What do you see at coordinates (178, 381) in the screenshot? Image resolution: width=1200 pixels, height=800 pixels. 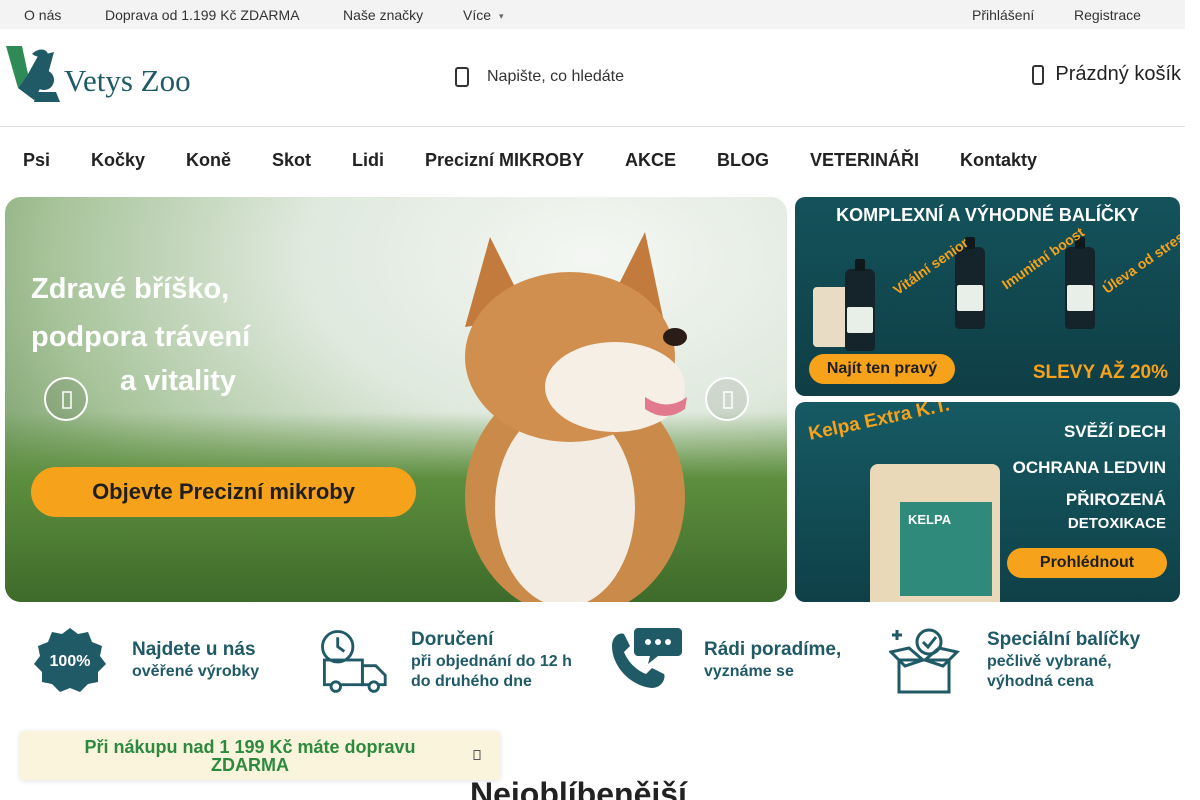 I see `hero-heading-line-3: a vitality` at bounding box center [178, 381].